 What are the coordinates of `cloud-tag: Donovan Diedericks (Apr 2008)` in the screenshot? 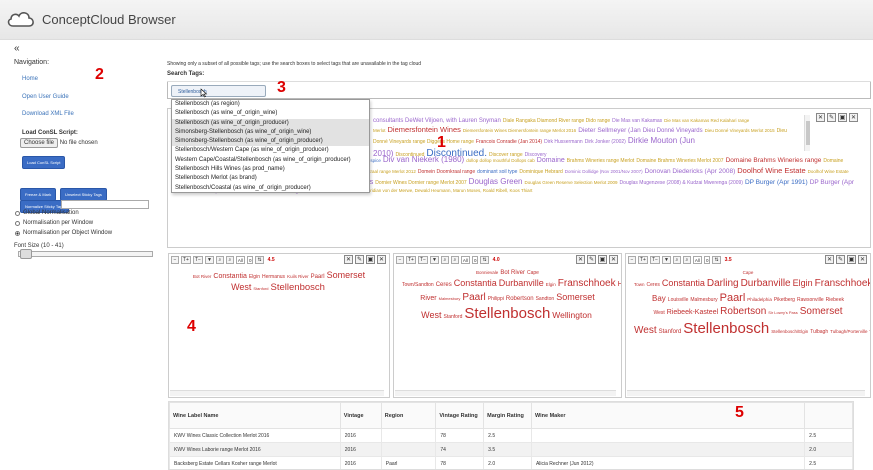 It's located at (690, 171).